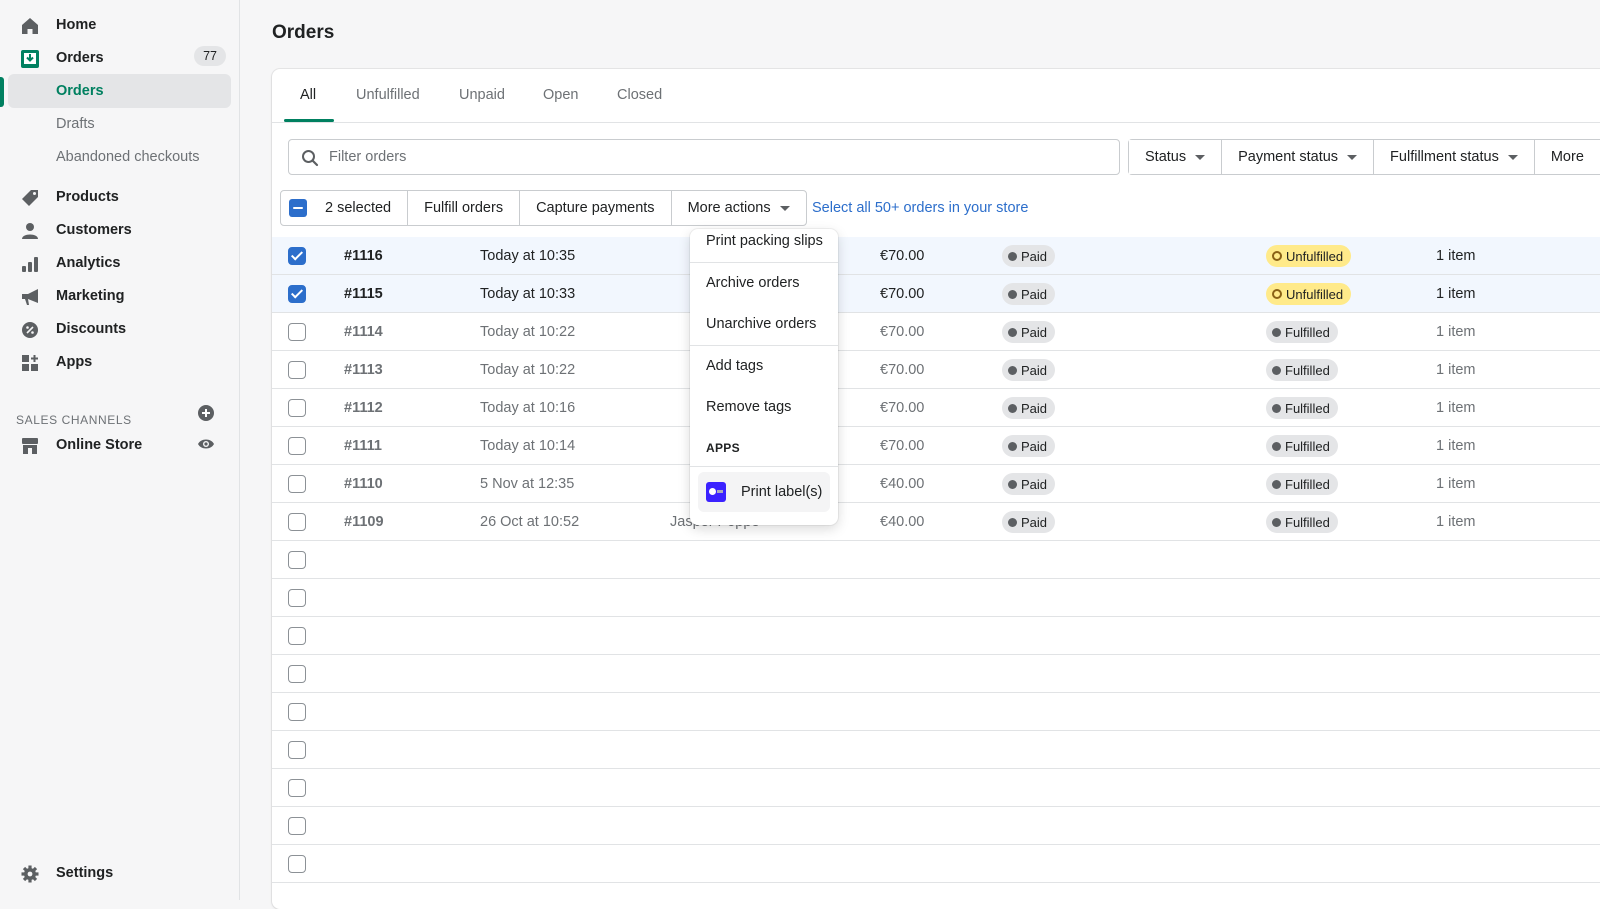 The image size is (1600, 909). I want to click on order-number: #1114, so click(363, 332).